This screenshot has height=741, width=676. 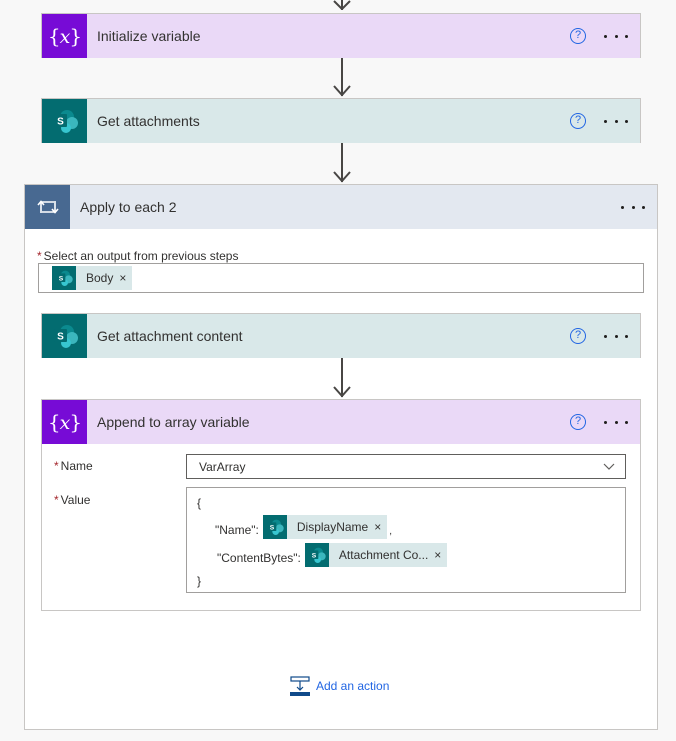 What do you see at coordinates (141, 256) in the screenshot?
I see `select-output-label-text: Select an output from previous steps` at bounding box center [141, 256].